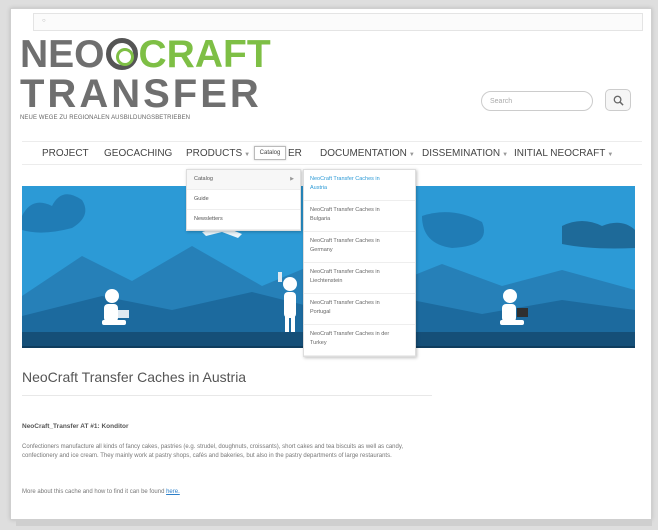 This screenshot has width=658, height=530. I want to click on hero-cloud, so click(598, 235).